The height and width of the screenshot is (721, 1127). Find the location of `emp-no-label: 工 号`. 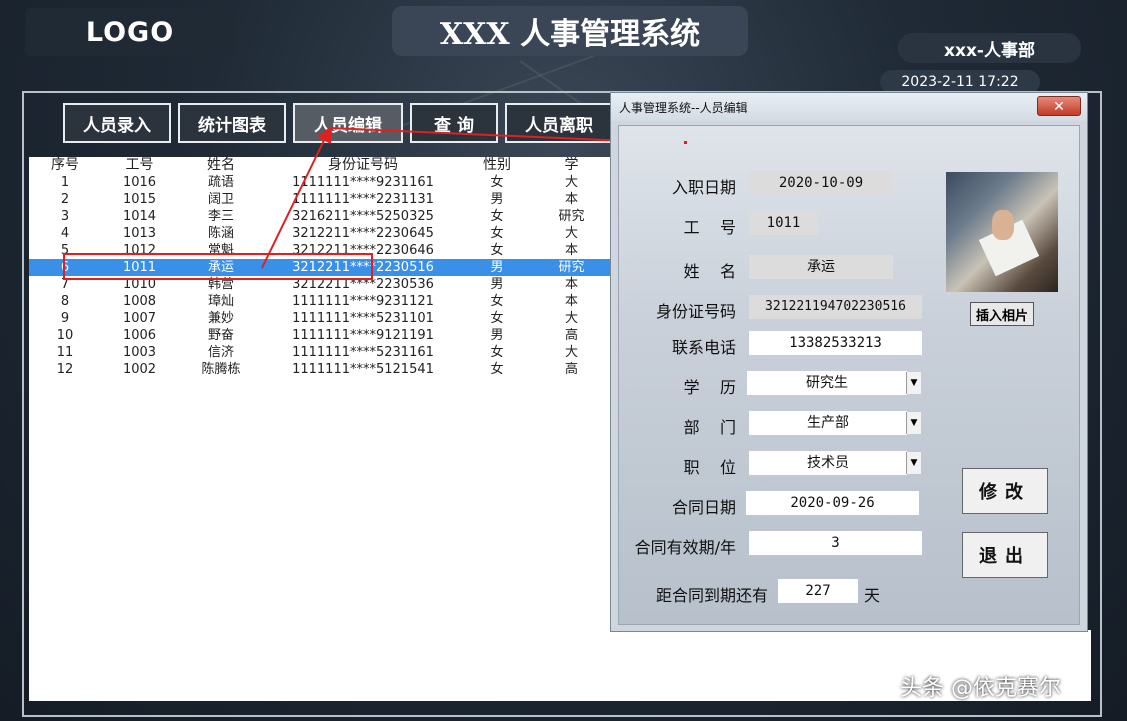

emp-no-label: 工 号 is located at coordinates (709, 227).